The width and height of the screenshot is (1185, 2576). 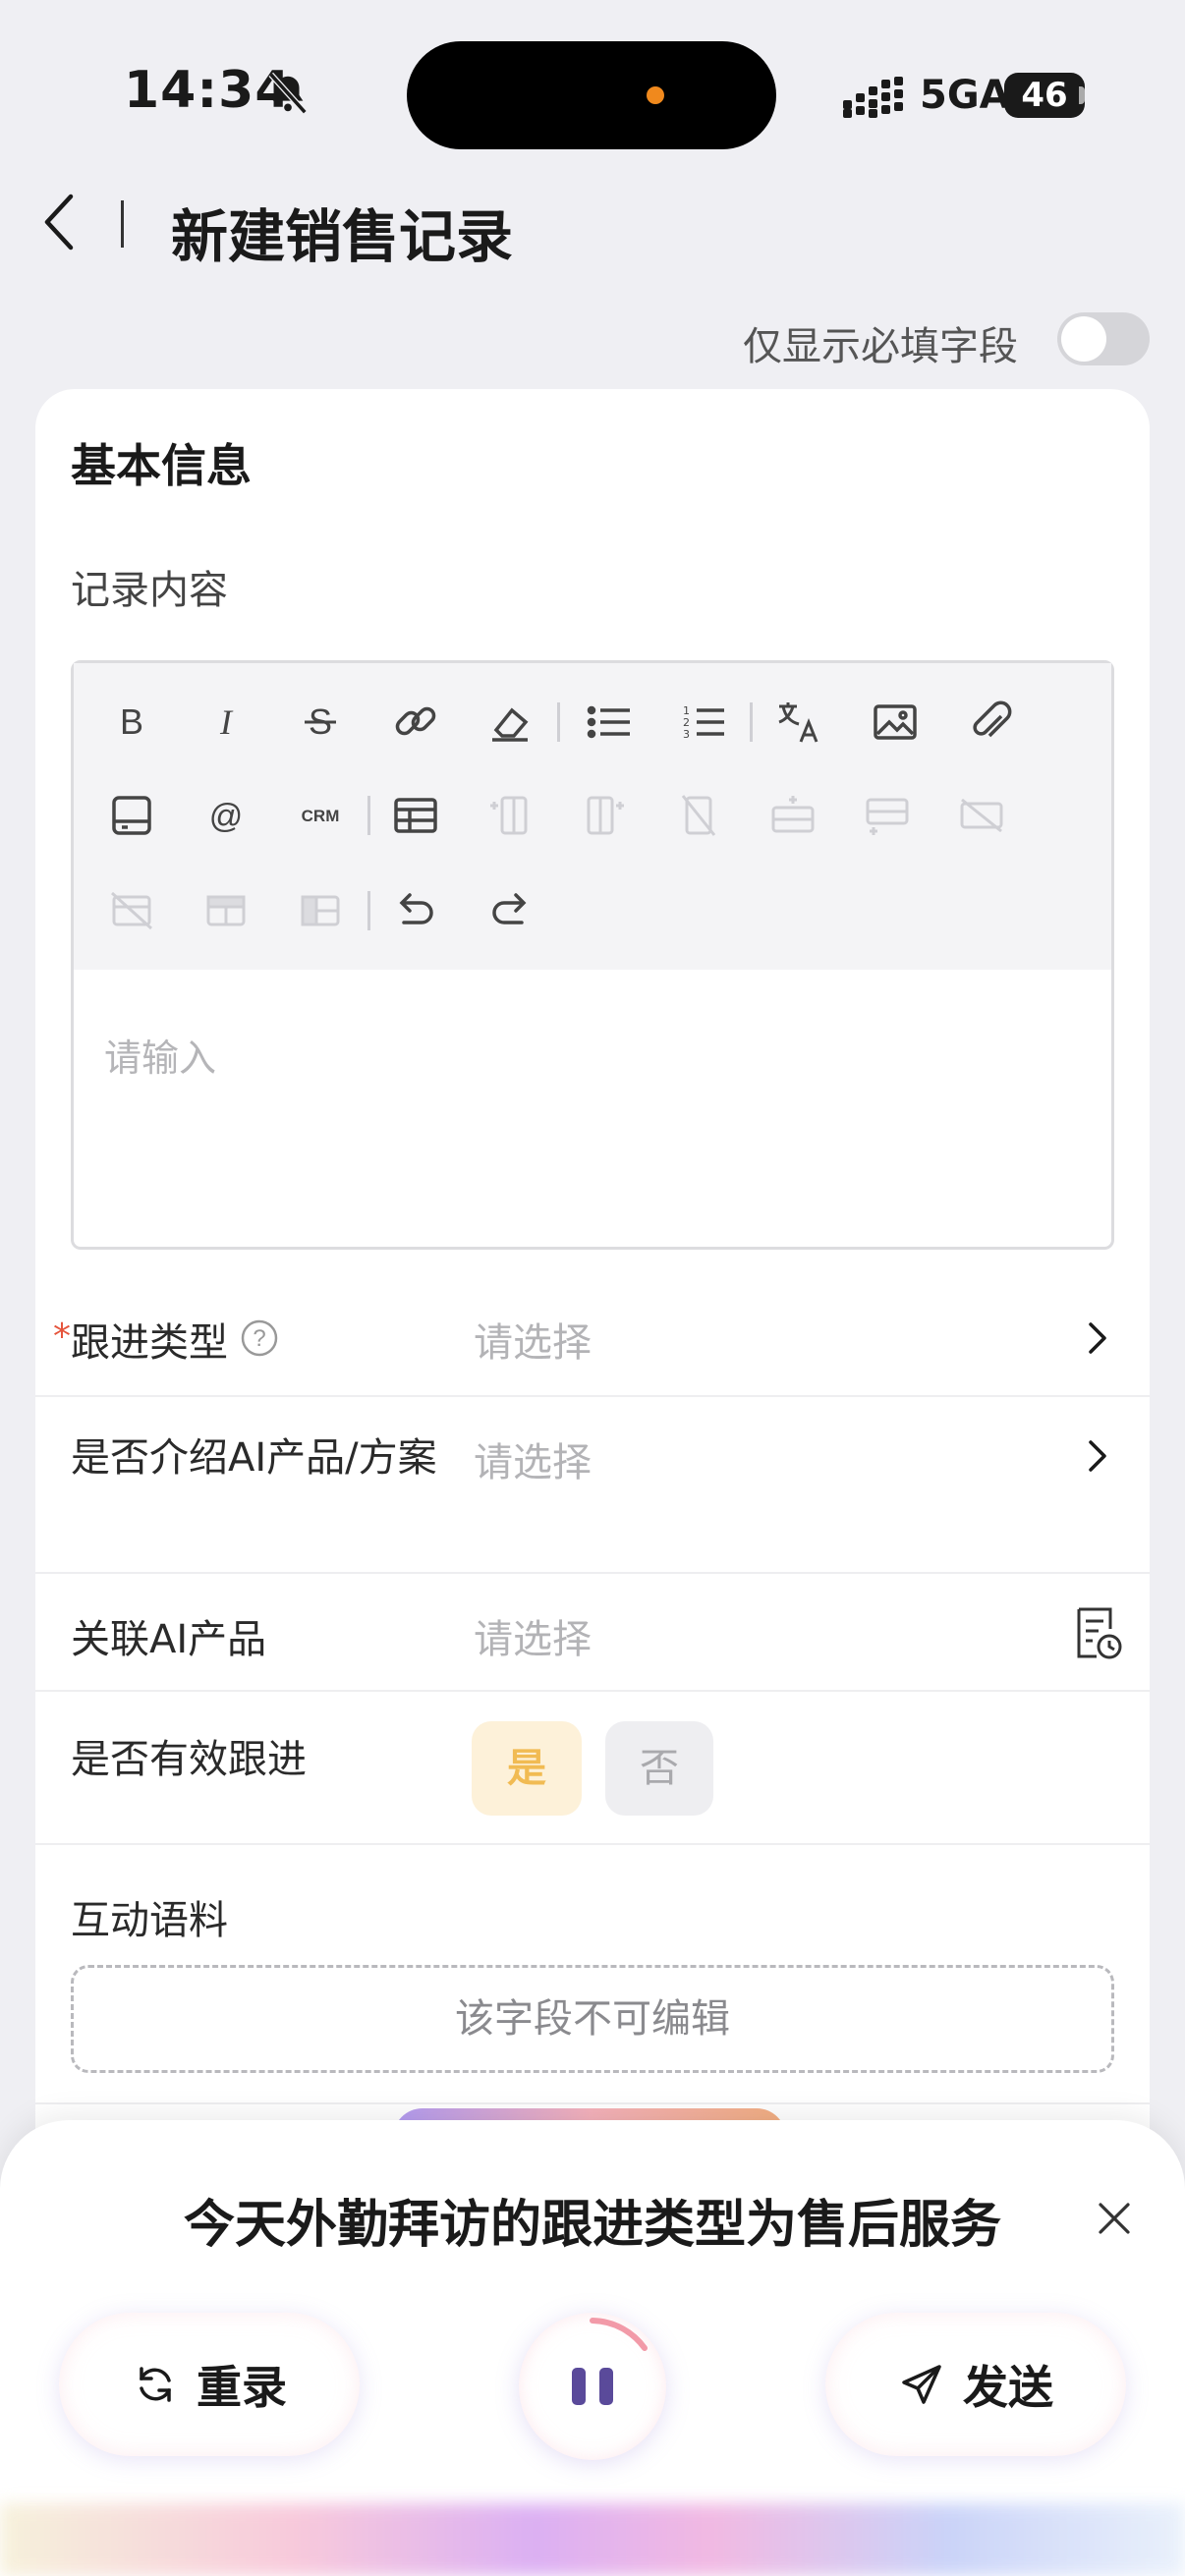 What do you see at coordinates (416, 815) in the screenshot?
I see `table-icon` at bounding box center [416, 815].